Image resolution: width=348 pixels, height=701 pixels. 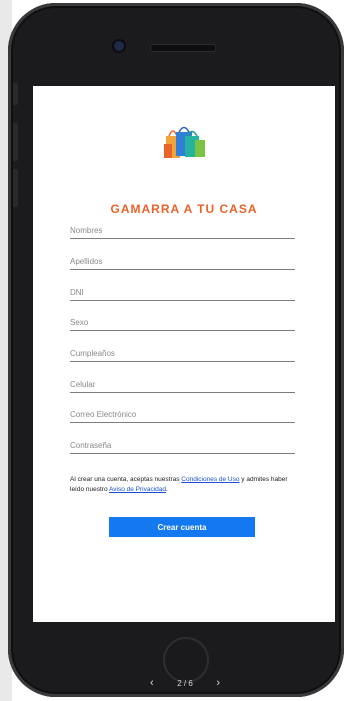 What do you see at coordinates (91, 445) in the screenshot?
I see `password-placeholder: Contraseña` at bounding box center [91, 445].